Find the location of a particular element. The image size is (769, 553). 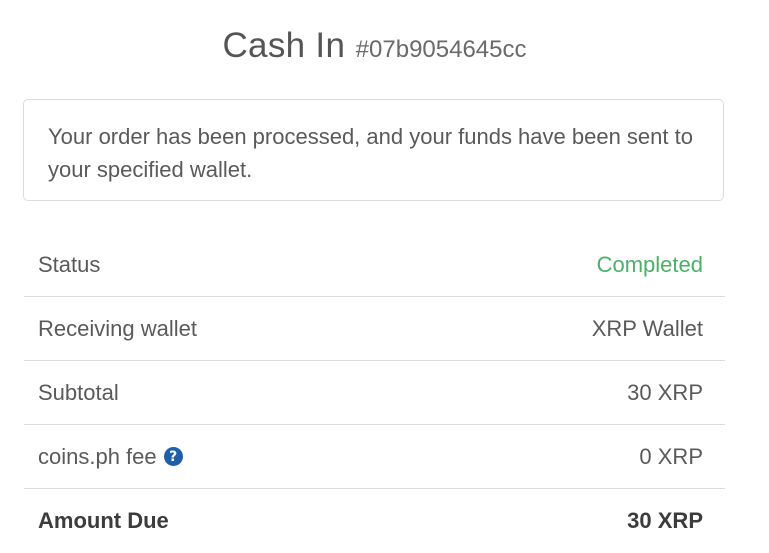

detail-row-subtotal: Subtotal 30 XRP is located at coordinates (374, 393).